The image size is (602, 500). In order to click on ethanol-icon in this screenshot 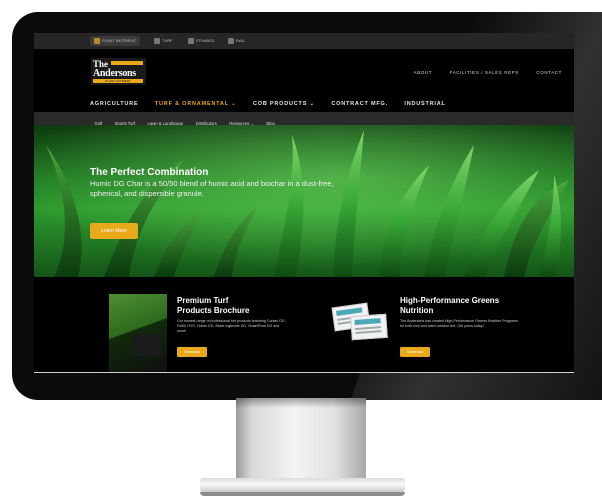, I will do `click(191, 40)`.